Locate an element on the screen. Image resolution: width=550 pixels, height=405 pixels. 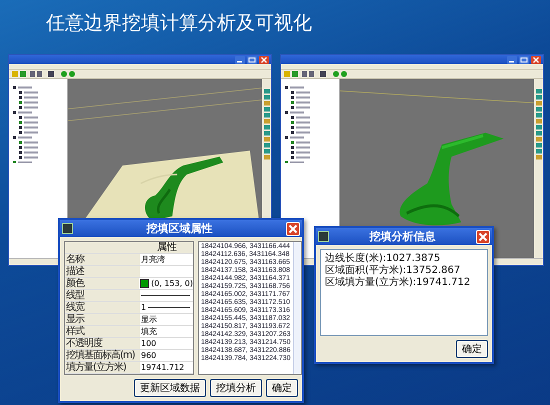
property-value: 填充 is located at coordinates (149, 331).